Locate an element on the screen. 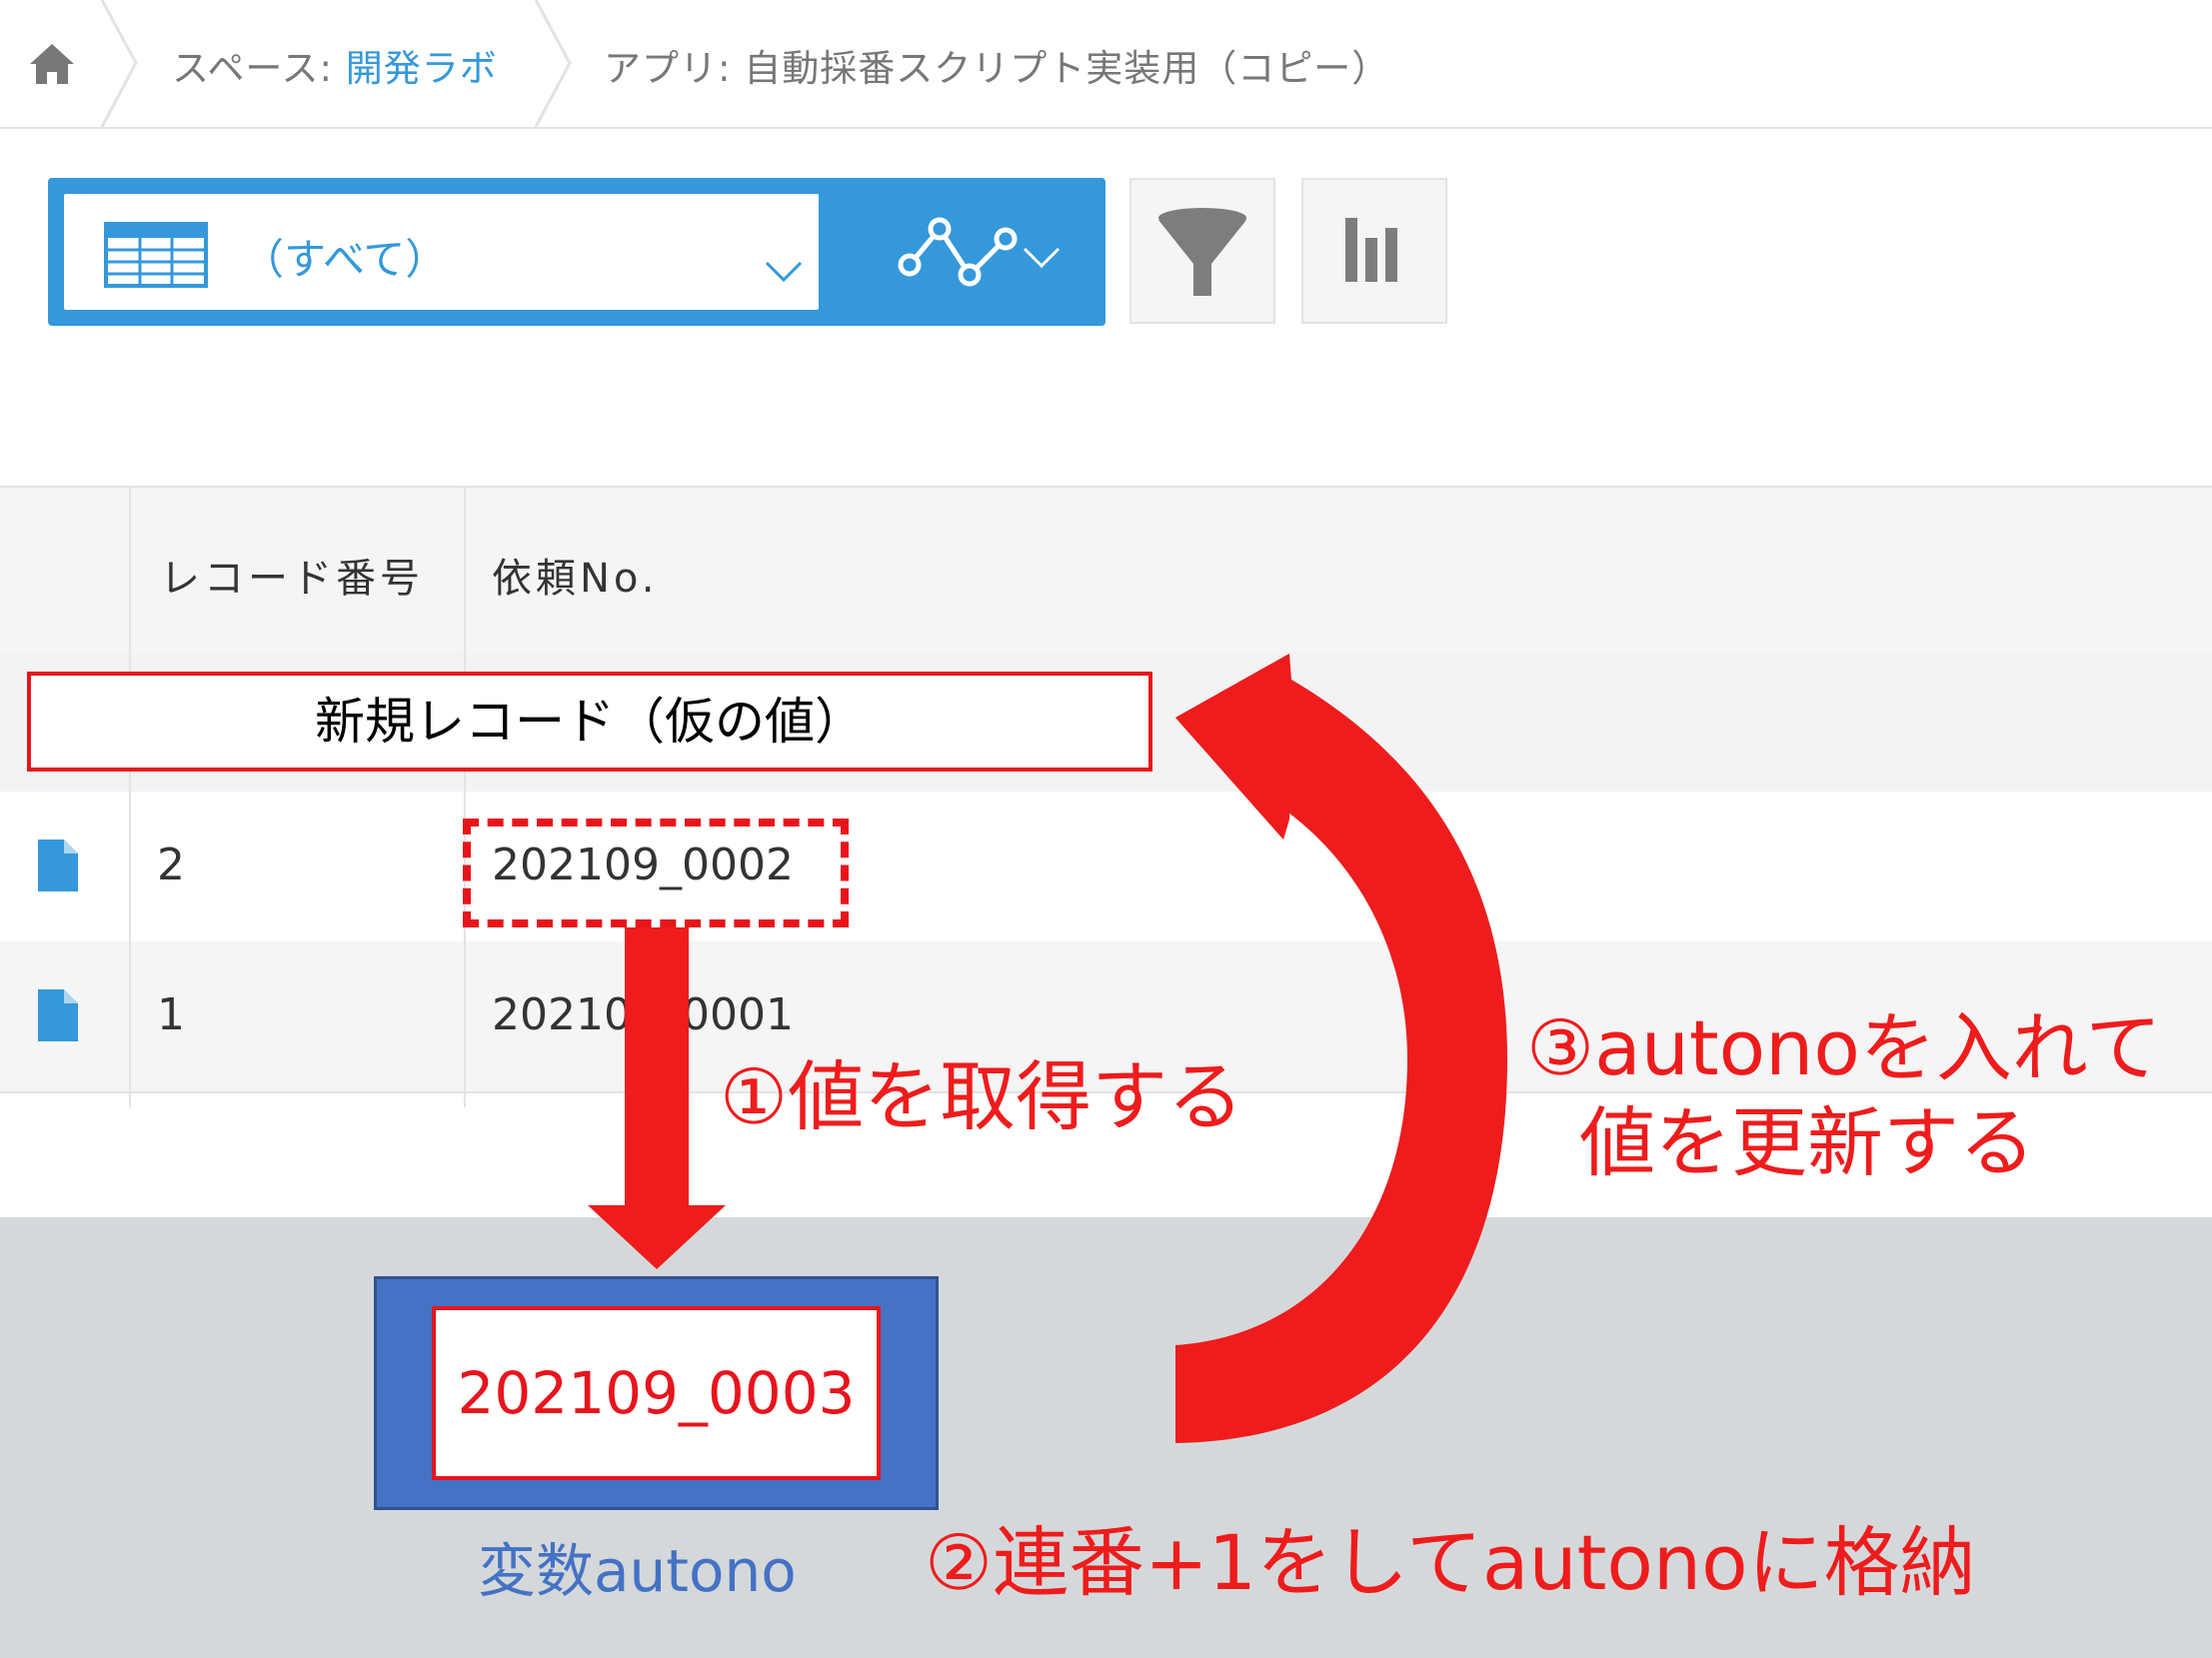 This screenshot has height=1658, width=2212. step3-annotation-line1: ③autonoを入れて is located at coordinates (1844, 1047).